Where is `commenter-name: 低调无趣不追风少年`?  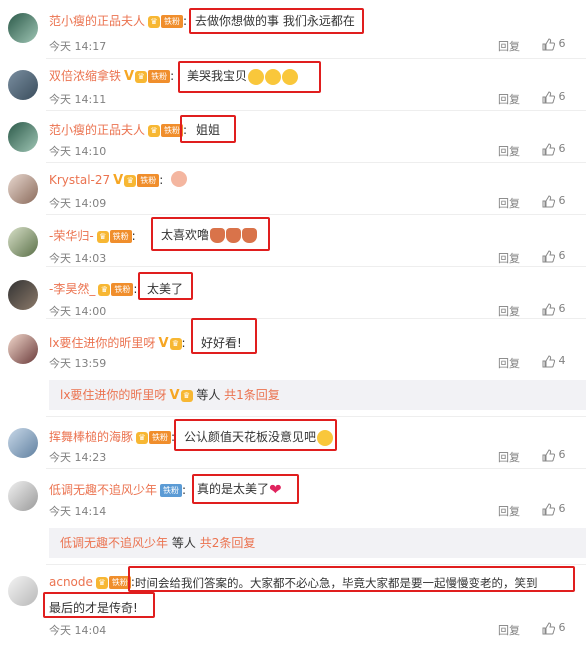
commenter-name: 低调无趣不追风少年 is located at coordinates (103, 490).